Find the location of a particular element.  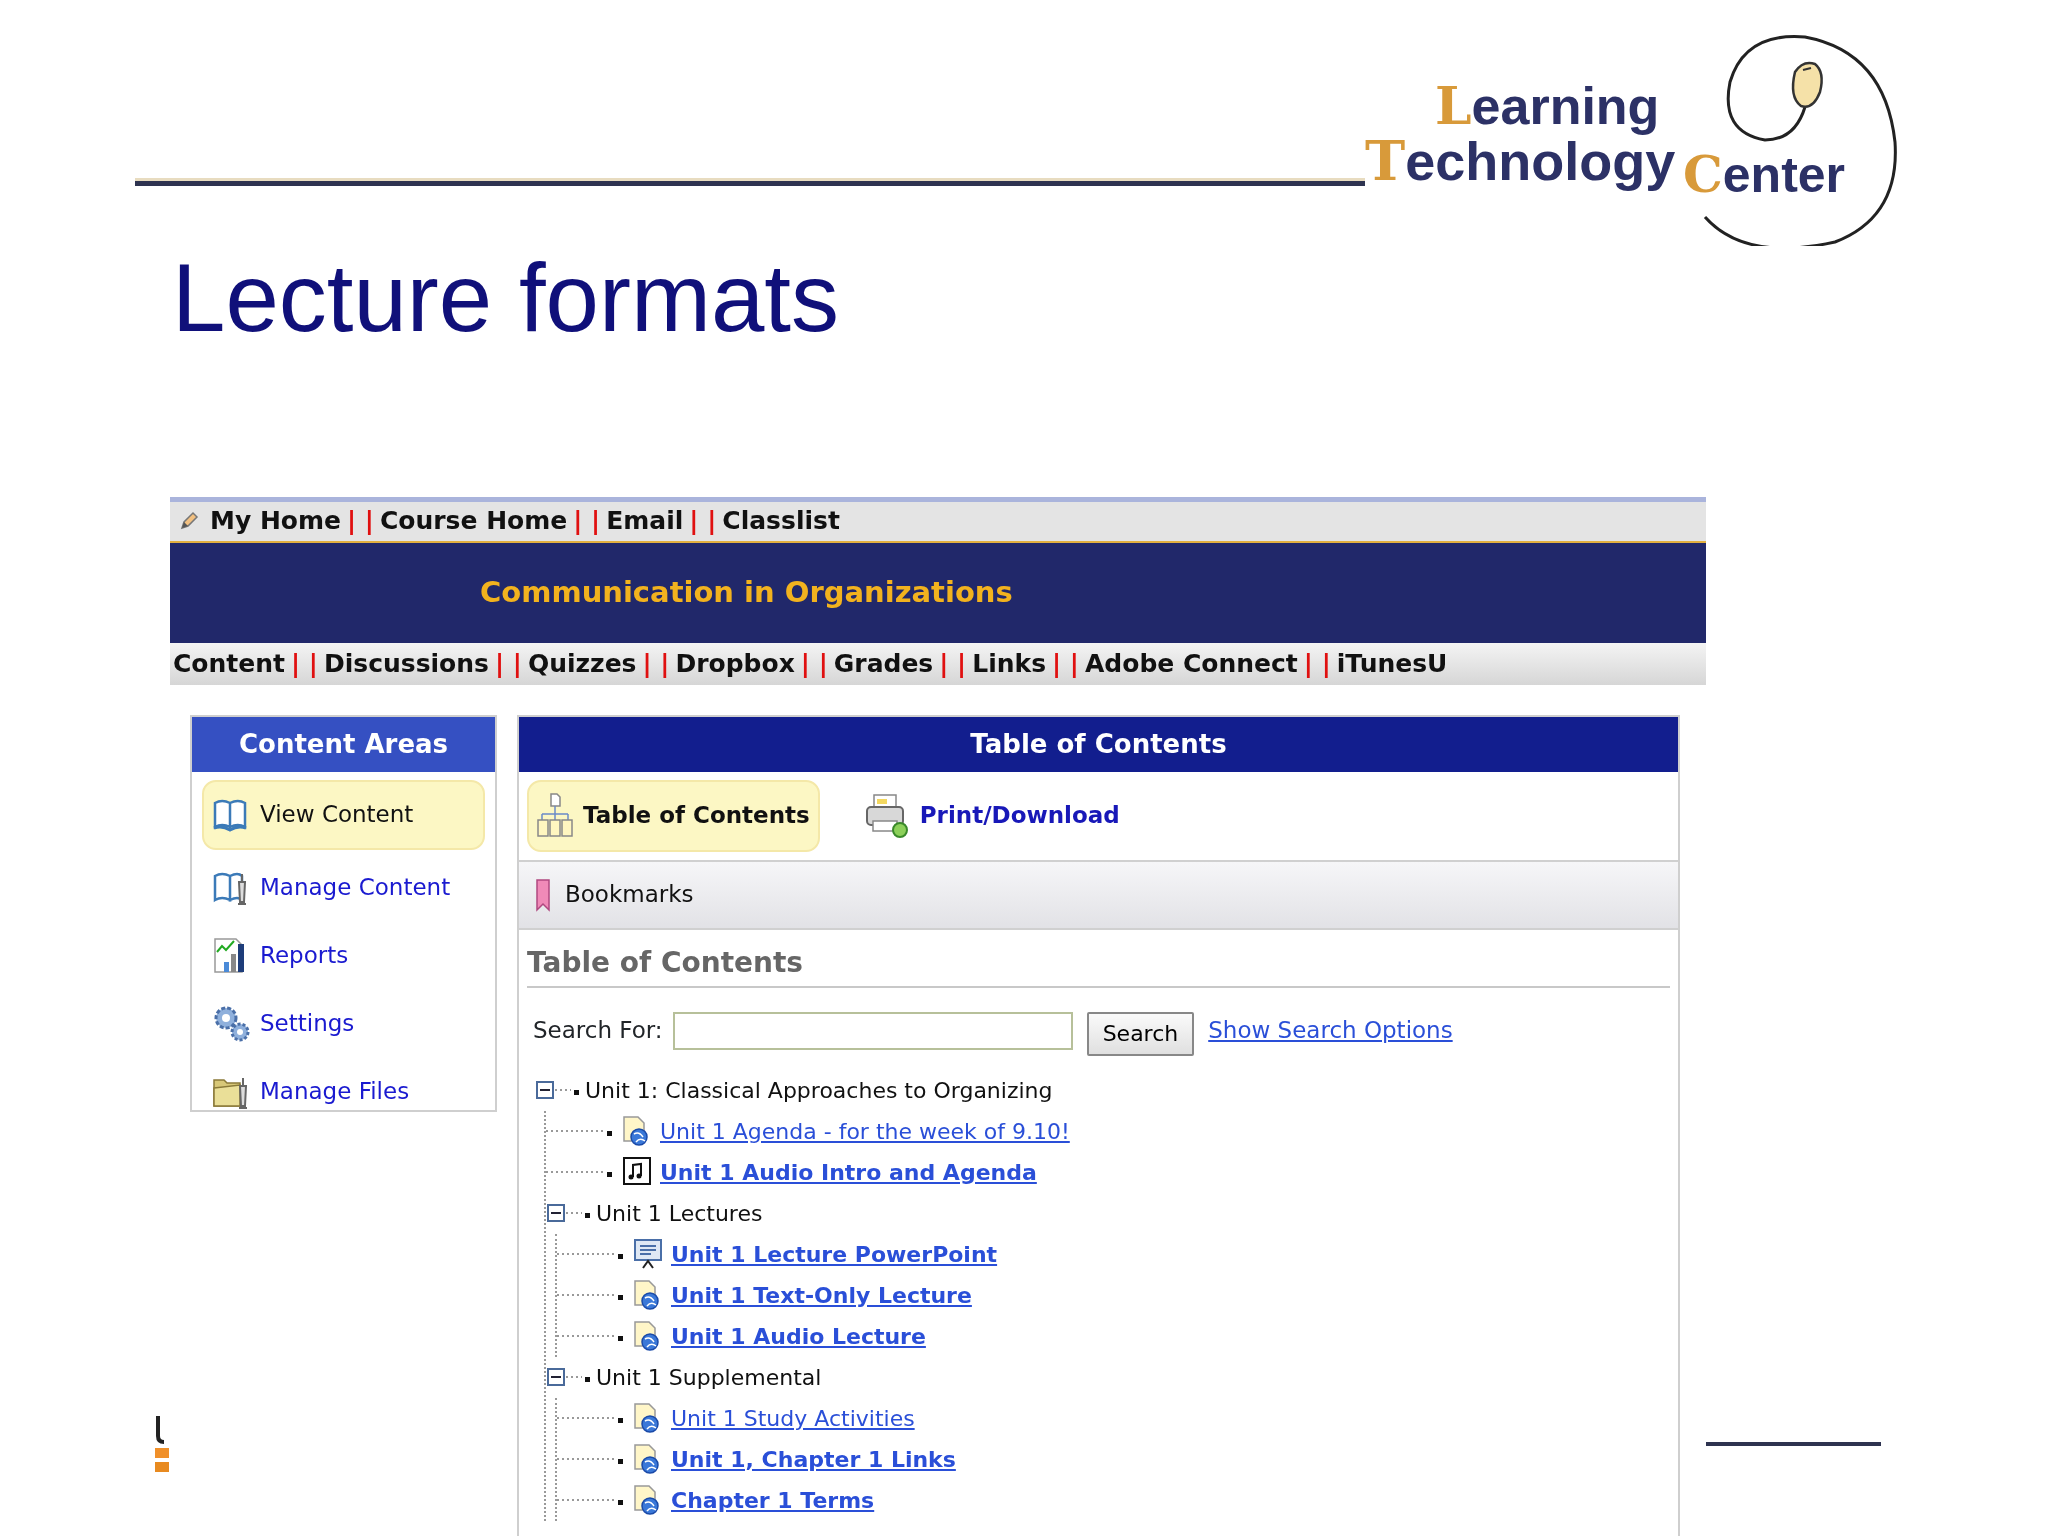

search-label: Search For: is located at coordinates (598, 1031).